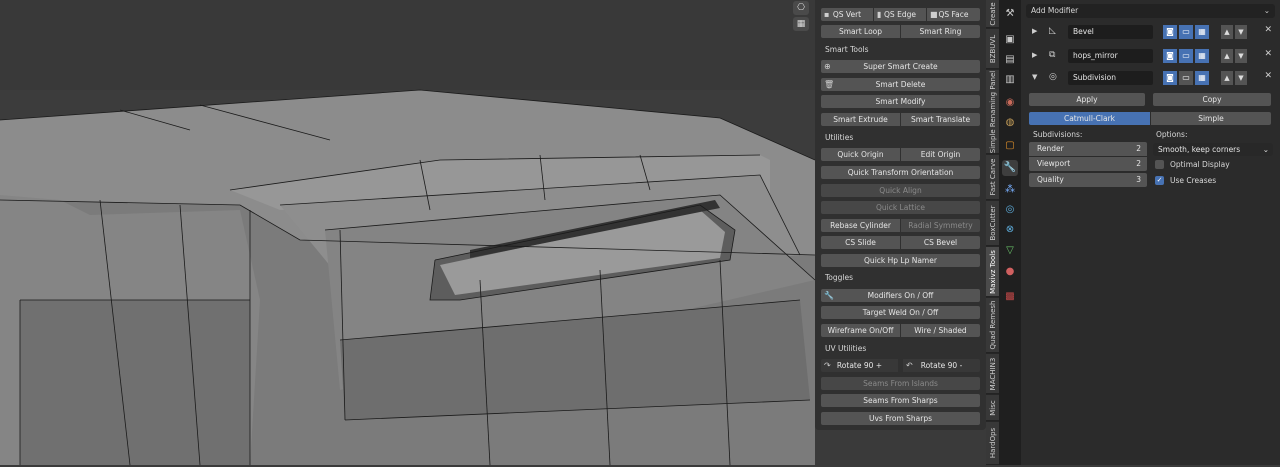 Image resolution: width=1280 pixels, height=467 pixels. I want to click on rotate-plus-button: ↷ Rotate 90 +, so click(859, 365).